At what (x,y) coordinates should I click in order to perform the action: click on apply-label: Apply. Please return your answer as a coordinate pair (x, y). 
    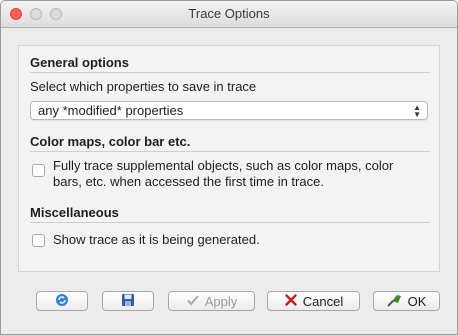
    Looking at the image, I should click on (221, 301).